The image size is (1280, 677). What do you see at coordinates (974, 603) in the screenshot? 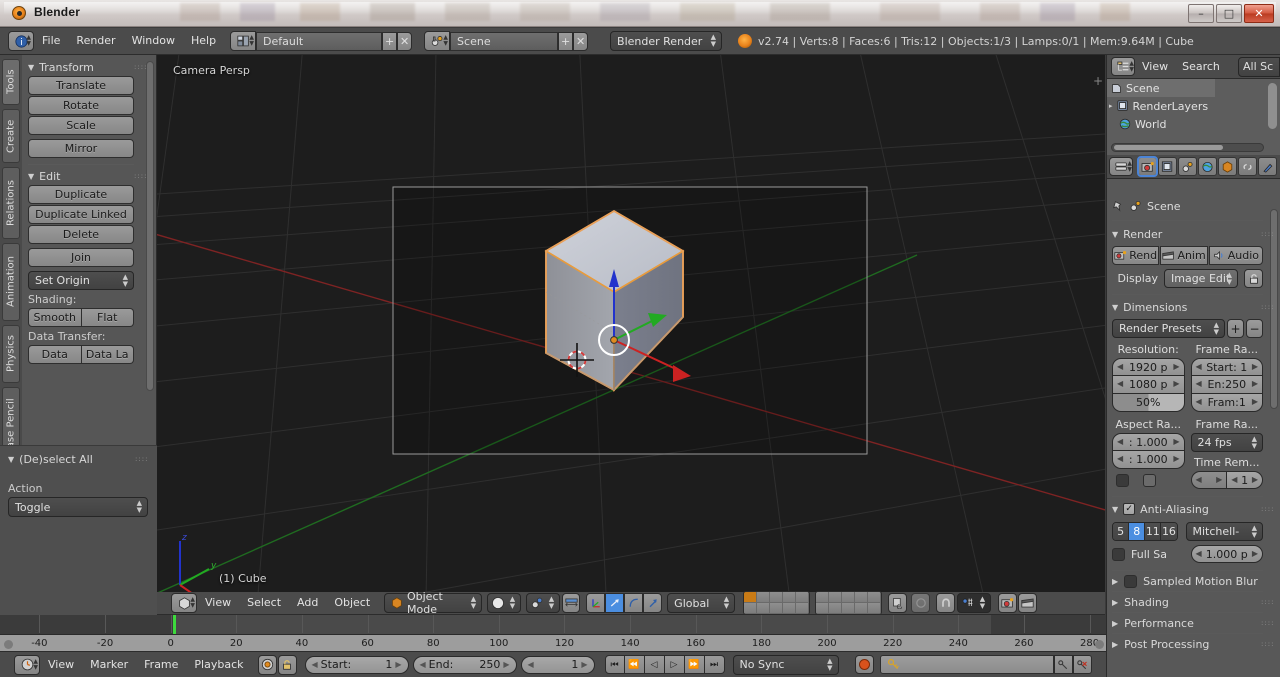
I see `snap-mode-dropdown: ▲ ▼` at bounding box center [974, 603].